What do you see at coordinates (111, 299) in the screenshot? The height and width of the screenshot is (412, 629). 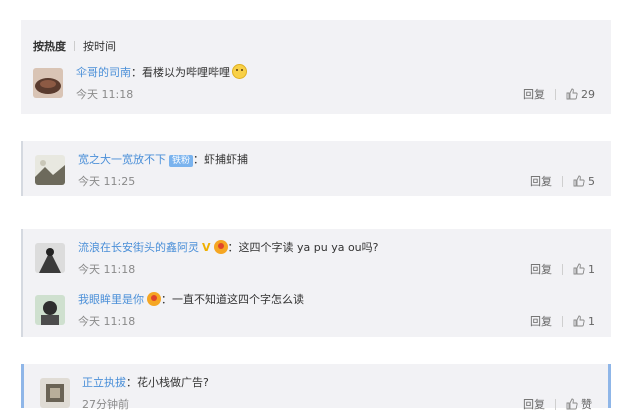 I see `username-link: 我眼眸里是你` at bounding box center [111, 299].